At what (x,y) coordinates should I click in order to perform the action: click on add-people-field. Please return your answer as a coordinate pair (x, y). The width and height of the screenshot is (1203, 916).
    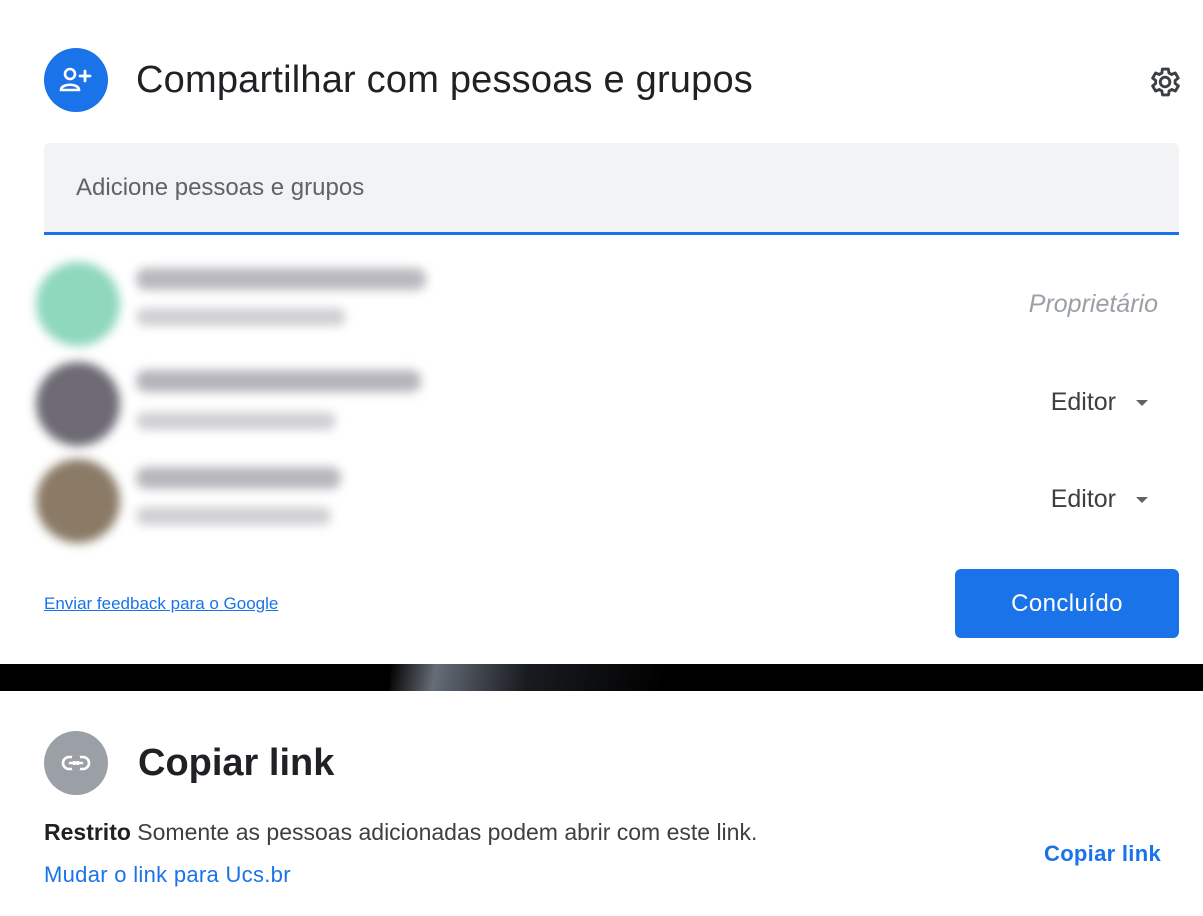
    Looking at the image, I should click on (611, 189).